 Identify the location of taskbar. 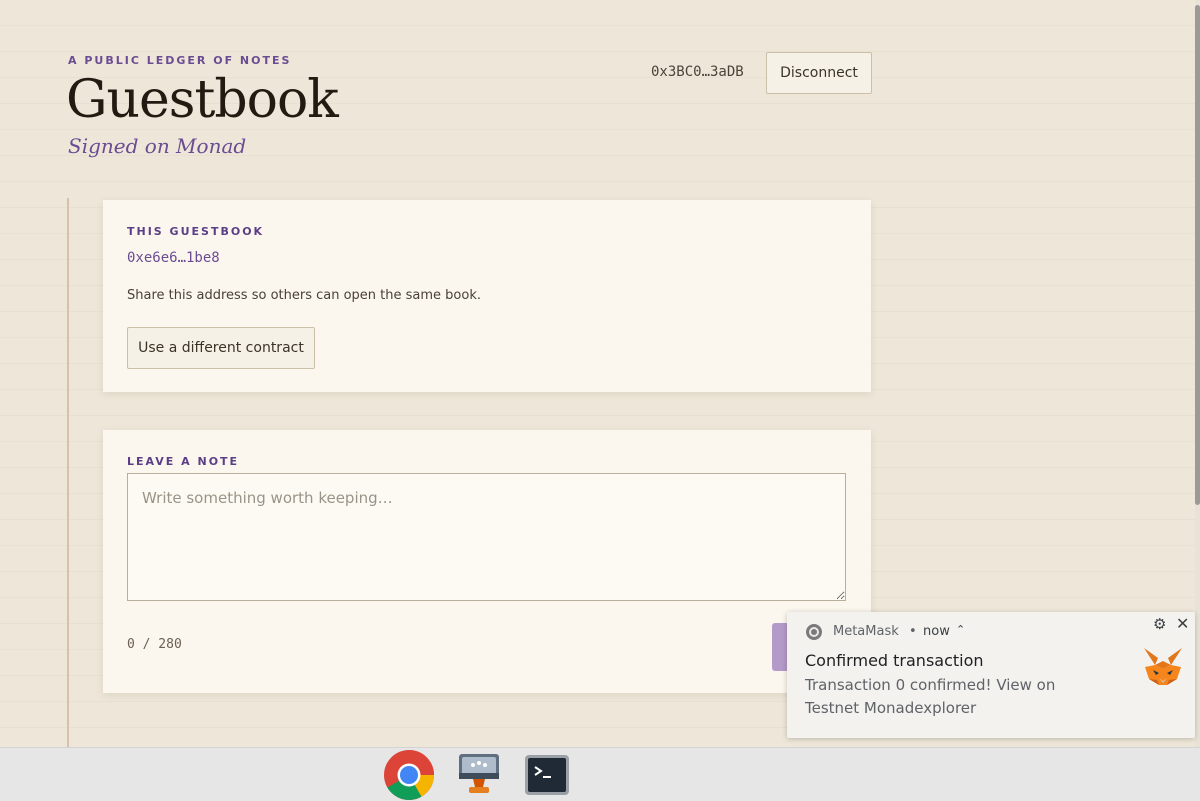
(600, 774).